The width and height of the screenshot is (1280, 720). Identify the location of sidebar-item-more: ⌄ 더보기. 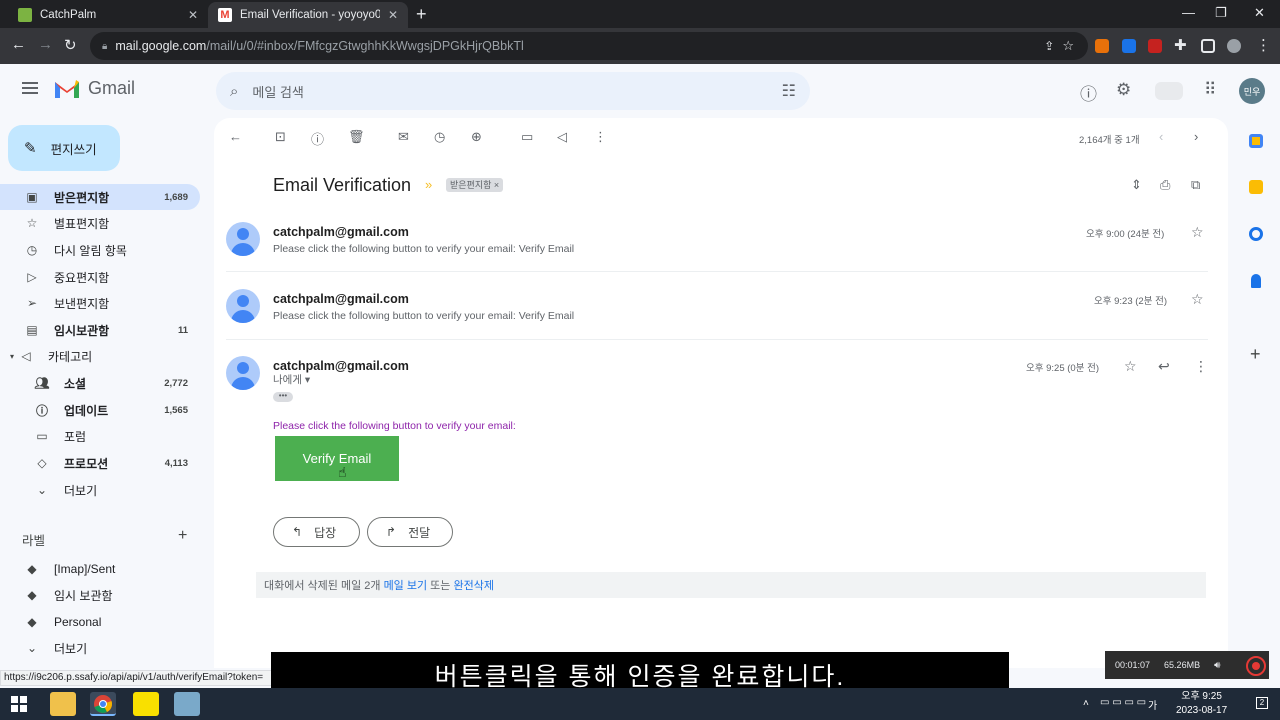
(100, 490).